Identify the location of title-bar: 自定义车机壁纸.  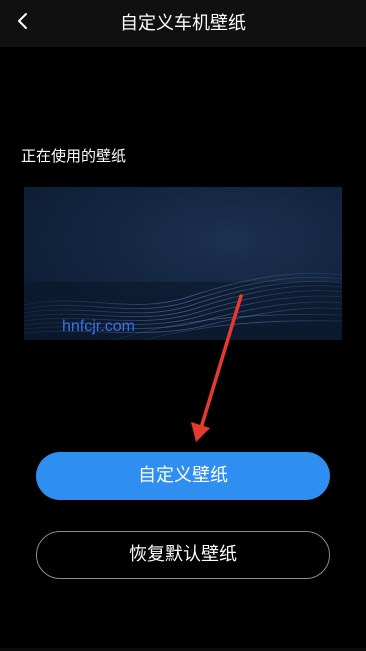
(183, 23).